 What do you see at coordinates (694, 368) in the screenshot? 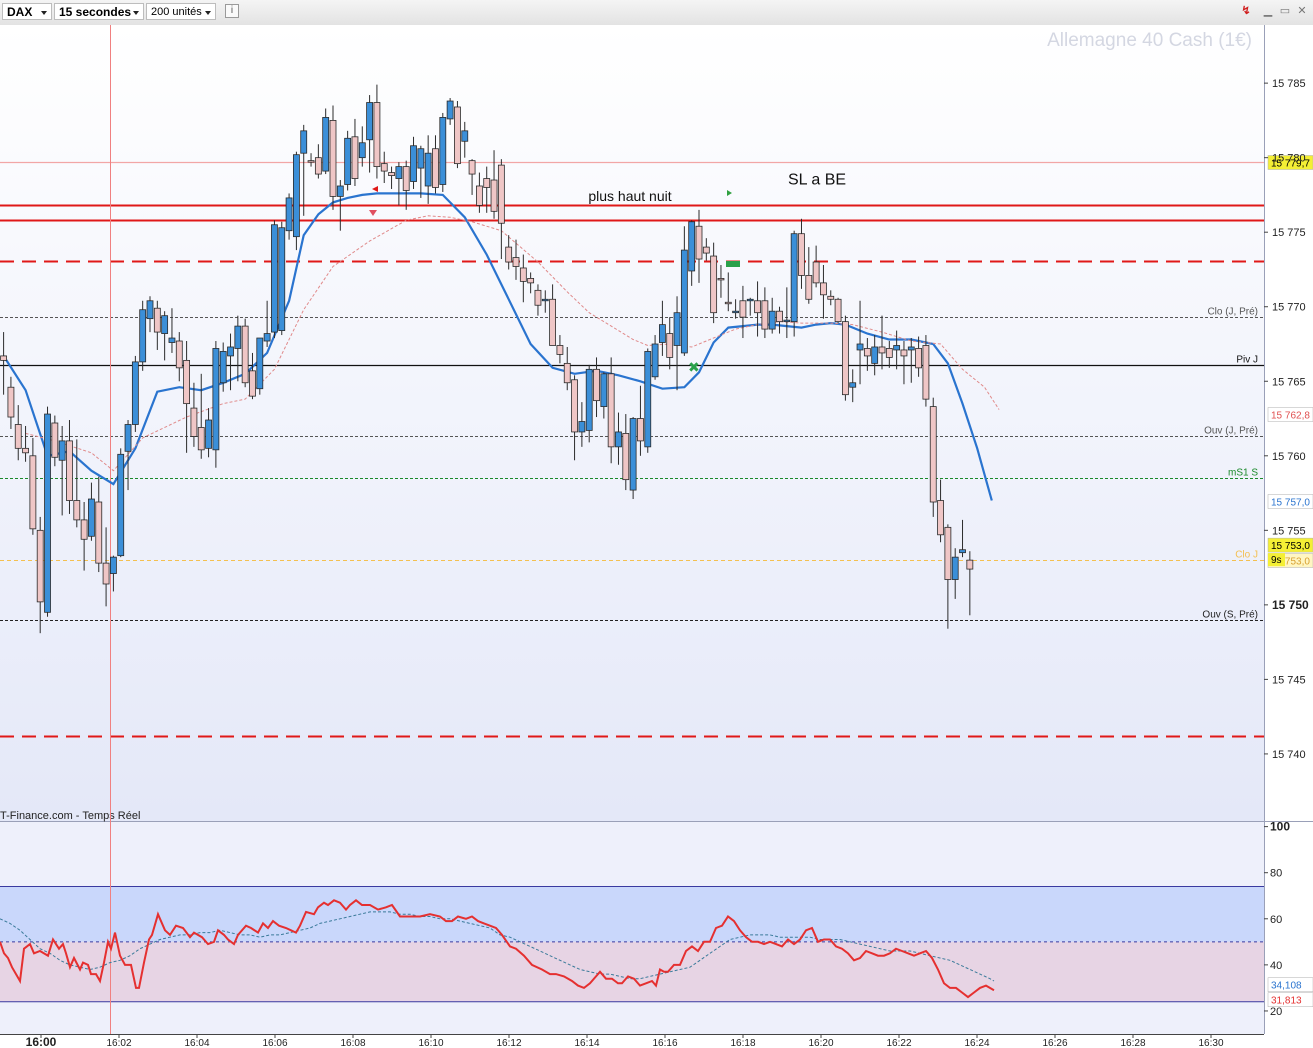
I see `cross-marker-icon: ✖` at bounding box center [694, 368].